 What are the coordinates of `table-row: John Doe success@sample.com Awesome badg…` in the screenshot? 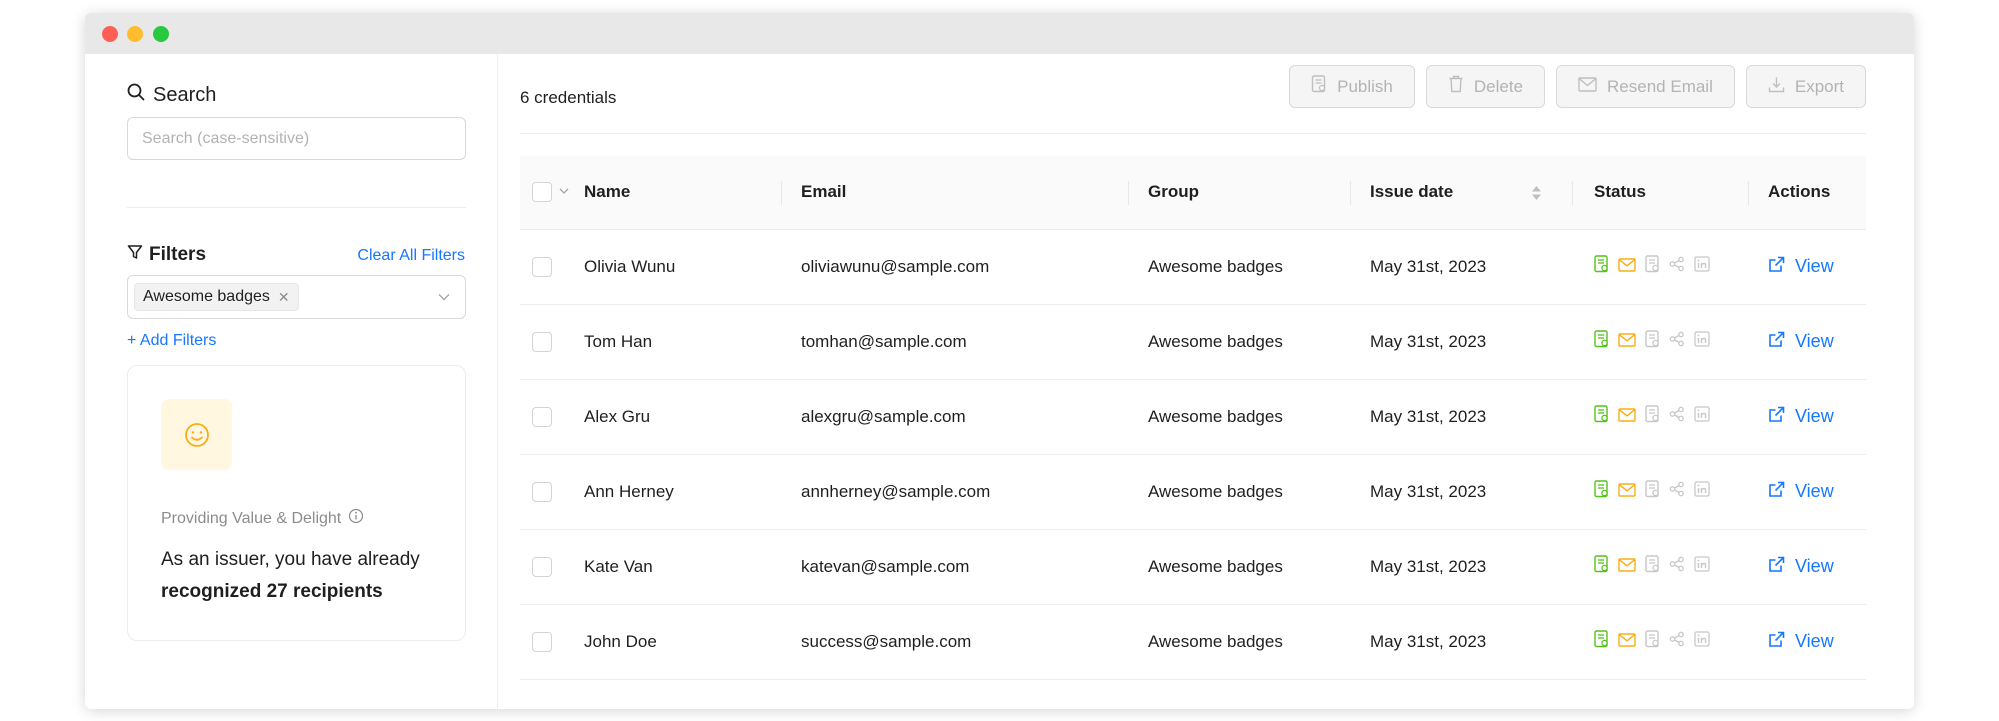 It's located at (1193, 642).